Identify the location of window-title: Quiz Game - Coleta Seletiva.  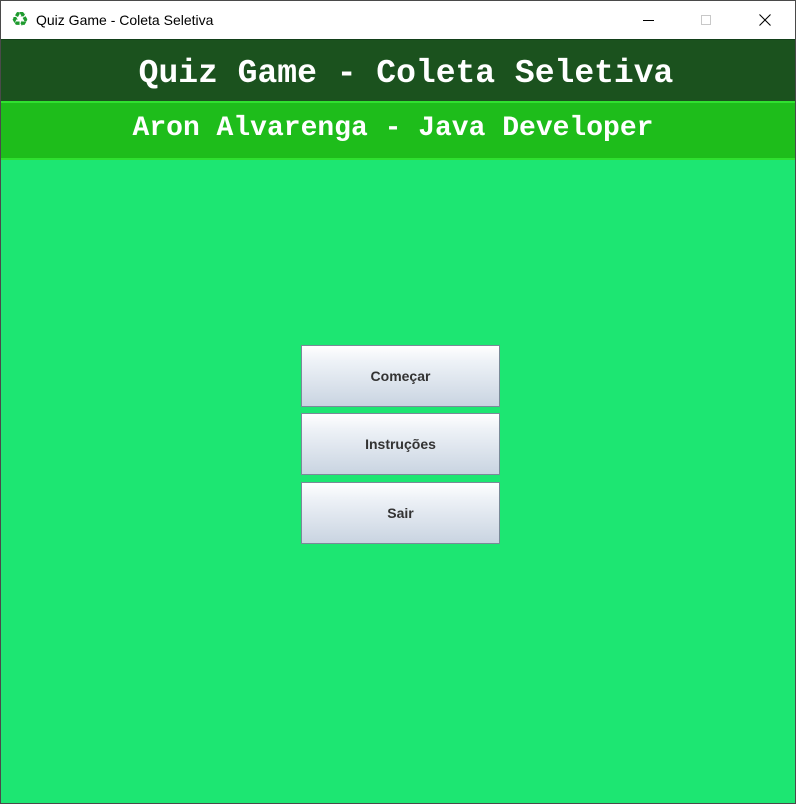
(125, 20).